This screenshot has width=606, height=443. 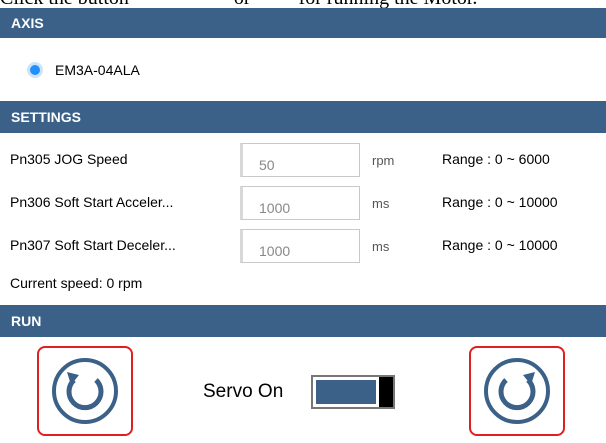 What do you see at coordinates (303, 23) in the screenshot?
I see `axis-header: AXIS` at bounding box center [303, 23].